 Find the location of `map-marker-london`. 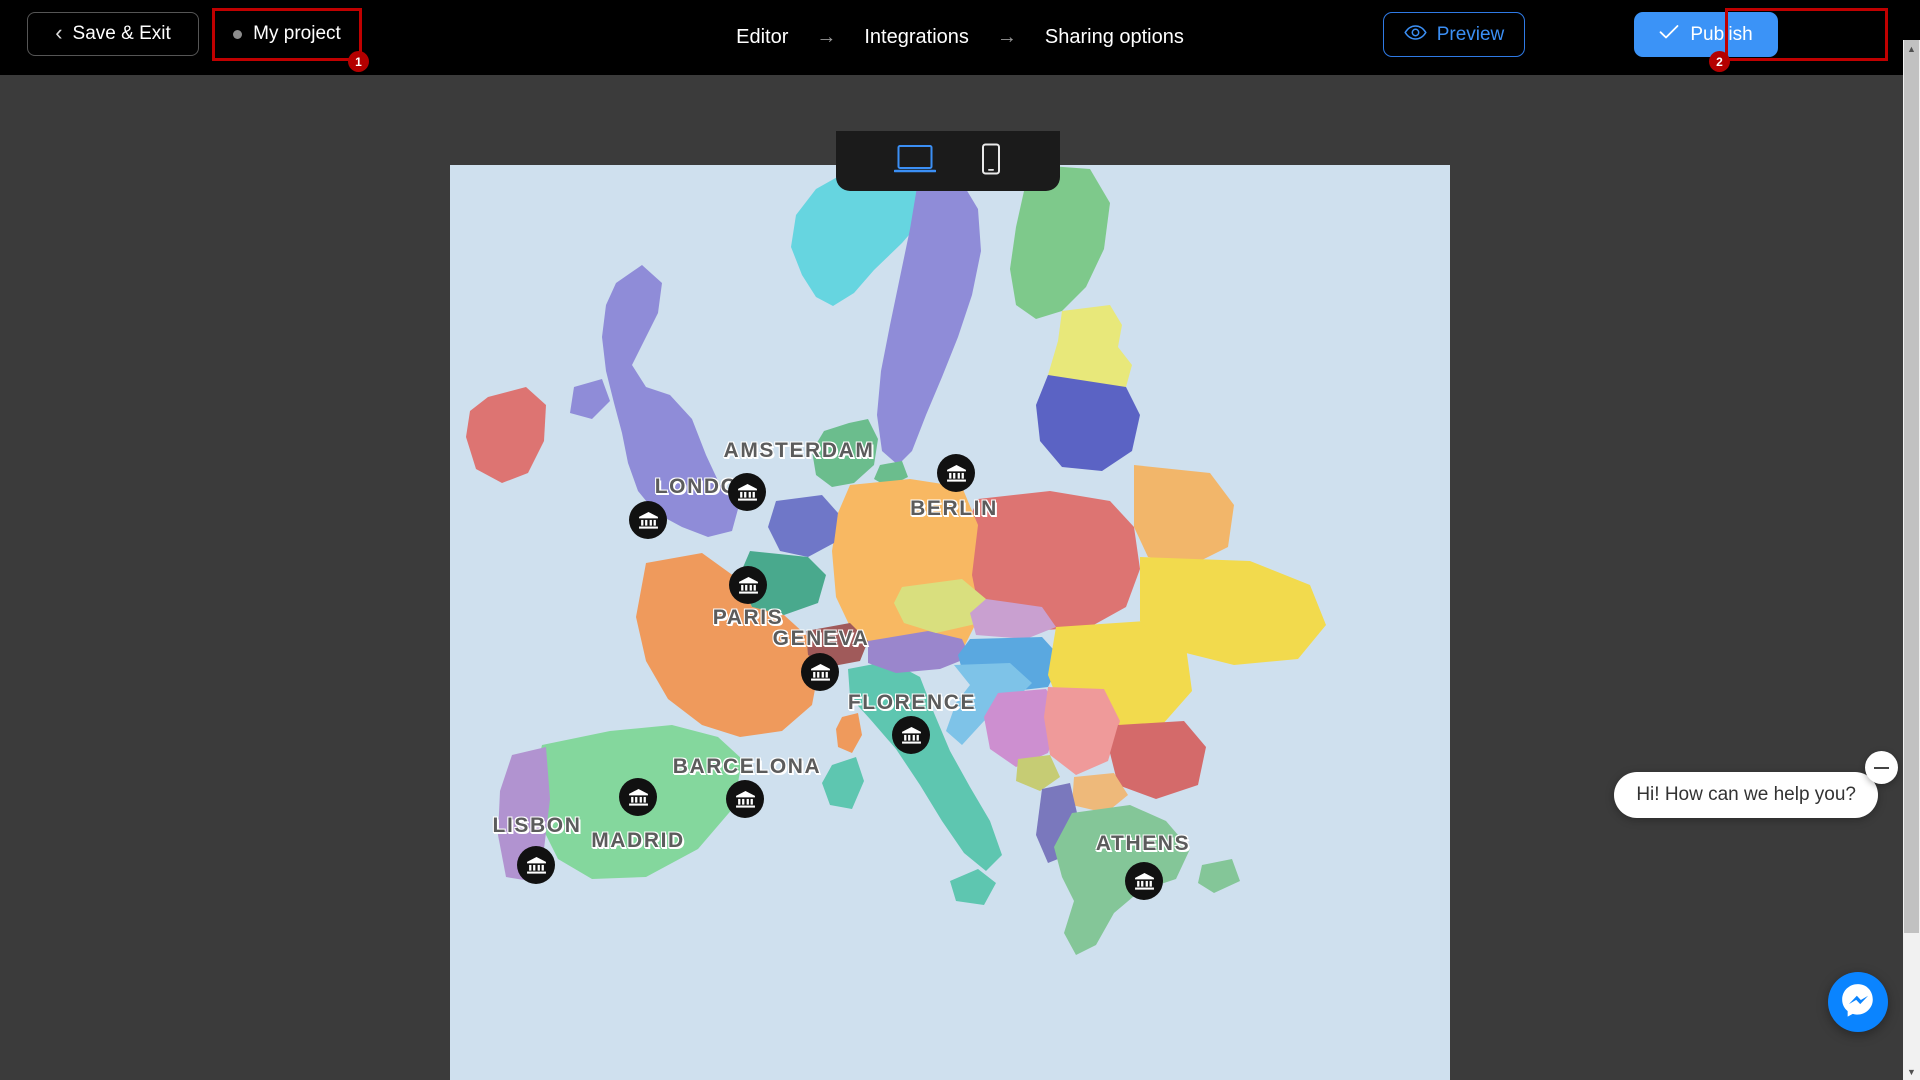

map-marker-london is located at coordinates (648, 520).